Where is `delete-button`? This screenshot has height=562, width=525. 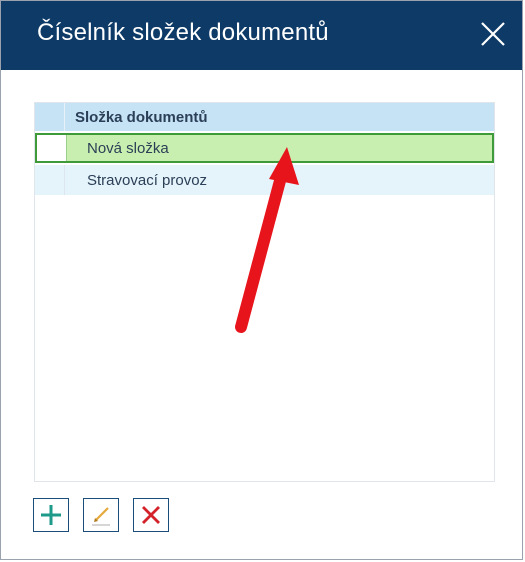 delete-button is located at coordinates (151, 515).